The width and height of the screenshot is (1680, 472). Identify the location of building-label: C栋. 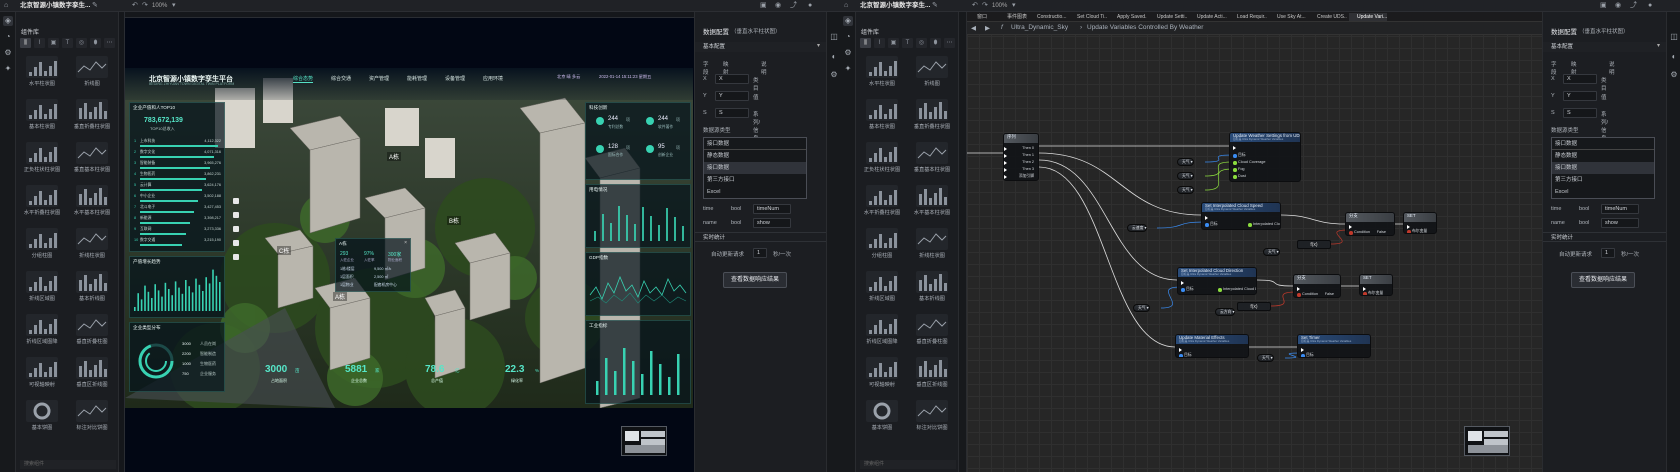
(284, 250).